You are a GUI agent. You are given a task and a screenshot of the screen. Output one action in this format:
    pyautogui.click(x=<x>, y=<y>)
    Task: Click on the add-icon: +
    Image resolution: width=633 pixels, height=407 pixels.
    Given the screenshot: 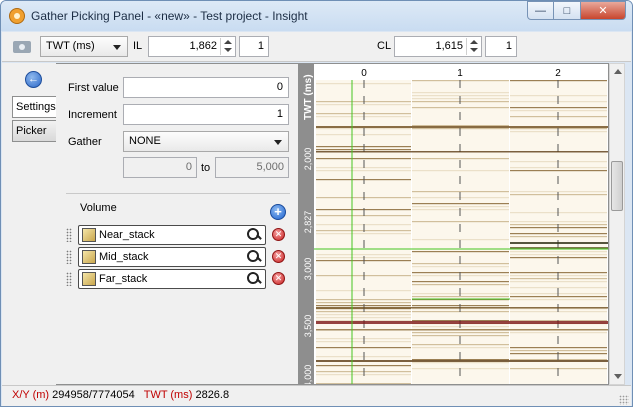 What is the action you would take?
    pyautogui.click(x=278, y=212)
    